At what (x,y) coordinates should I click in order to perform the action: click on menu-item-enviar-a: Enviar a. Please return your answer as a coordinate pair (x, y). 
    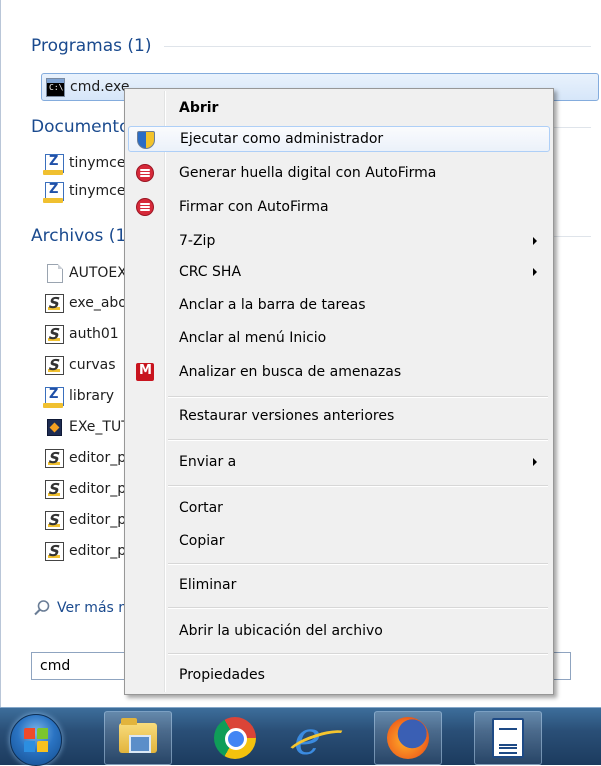
    Looking at the image, I should click on (339, 462).